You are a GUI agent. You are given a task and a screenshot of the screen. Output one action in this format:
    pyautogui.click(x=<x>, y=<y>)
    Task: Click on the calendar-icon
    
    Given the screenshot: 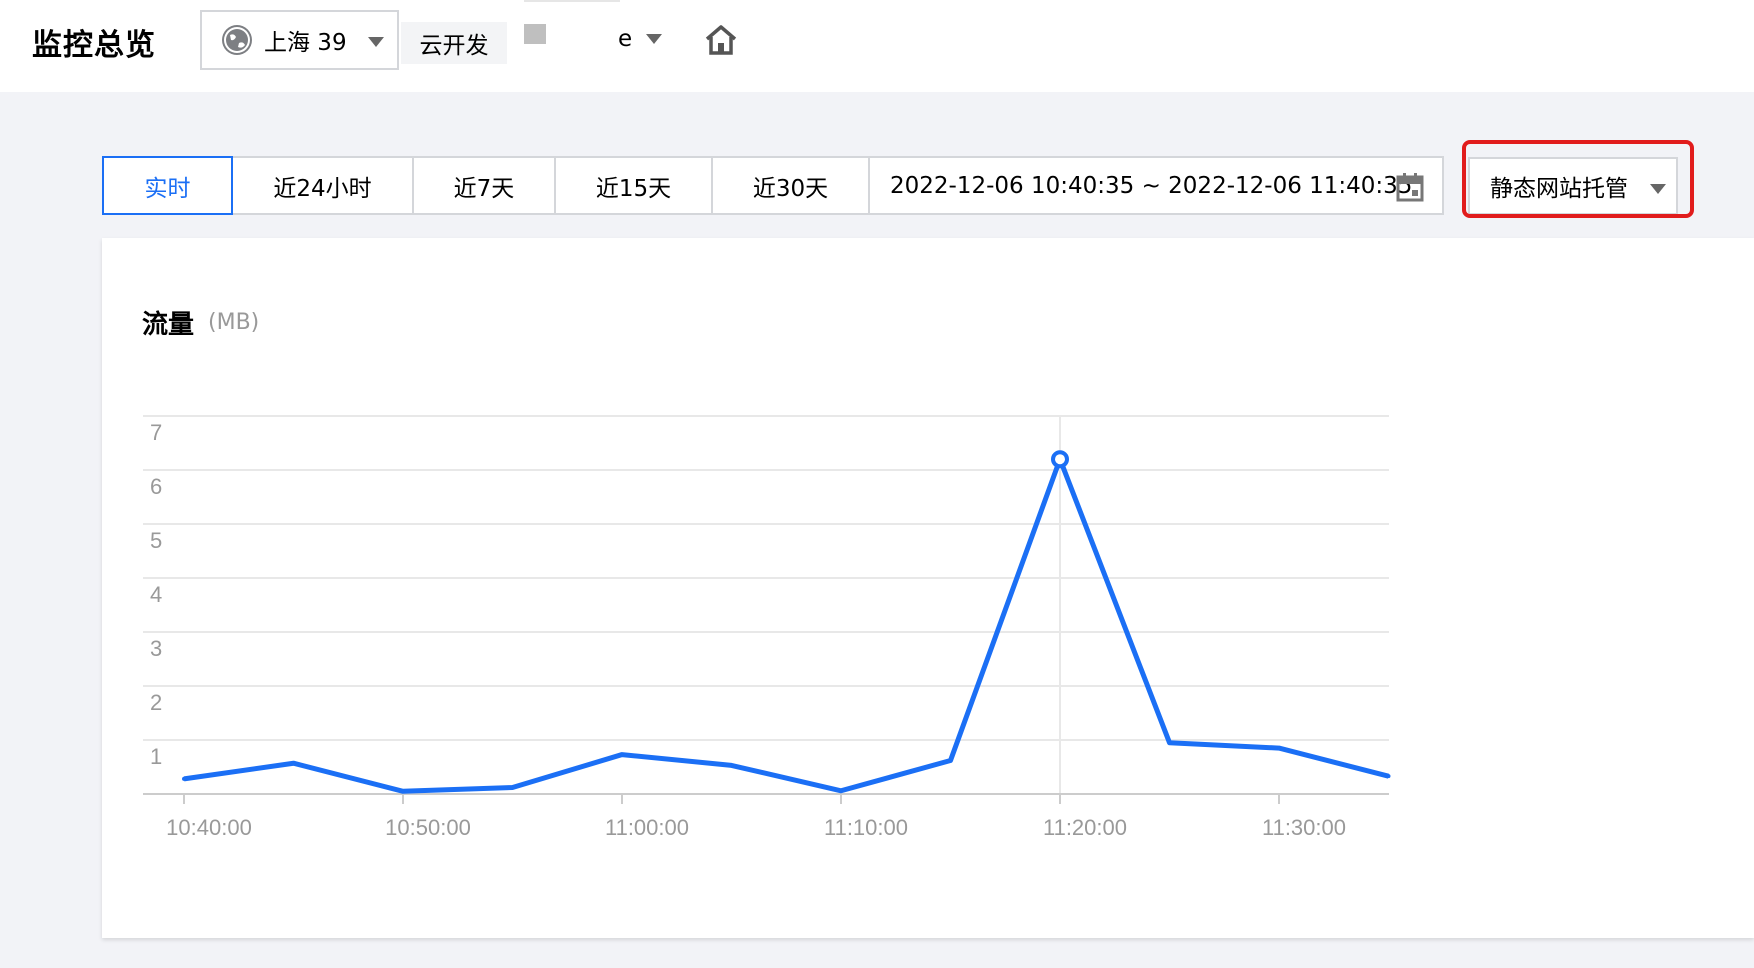 What is the action you would take?
    pyautogui.click(x=1410, y=187)
    